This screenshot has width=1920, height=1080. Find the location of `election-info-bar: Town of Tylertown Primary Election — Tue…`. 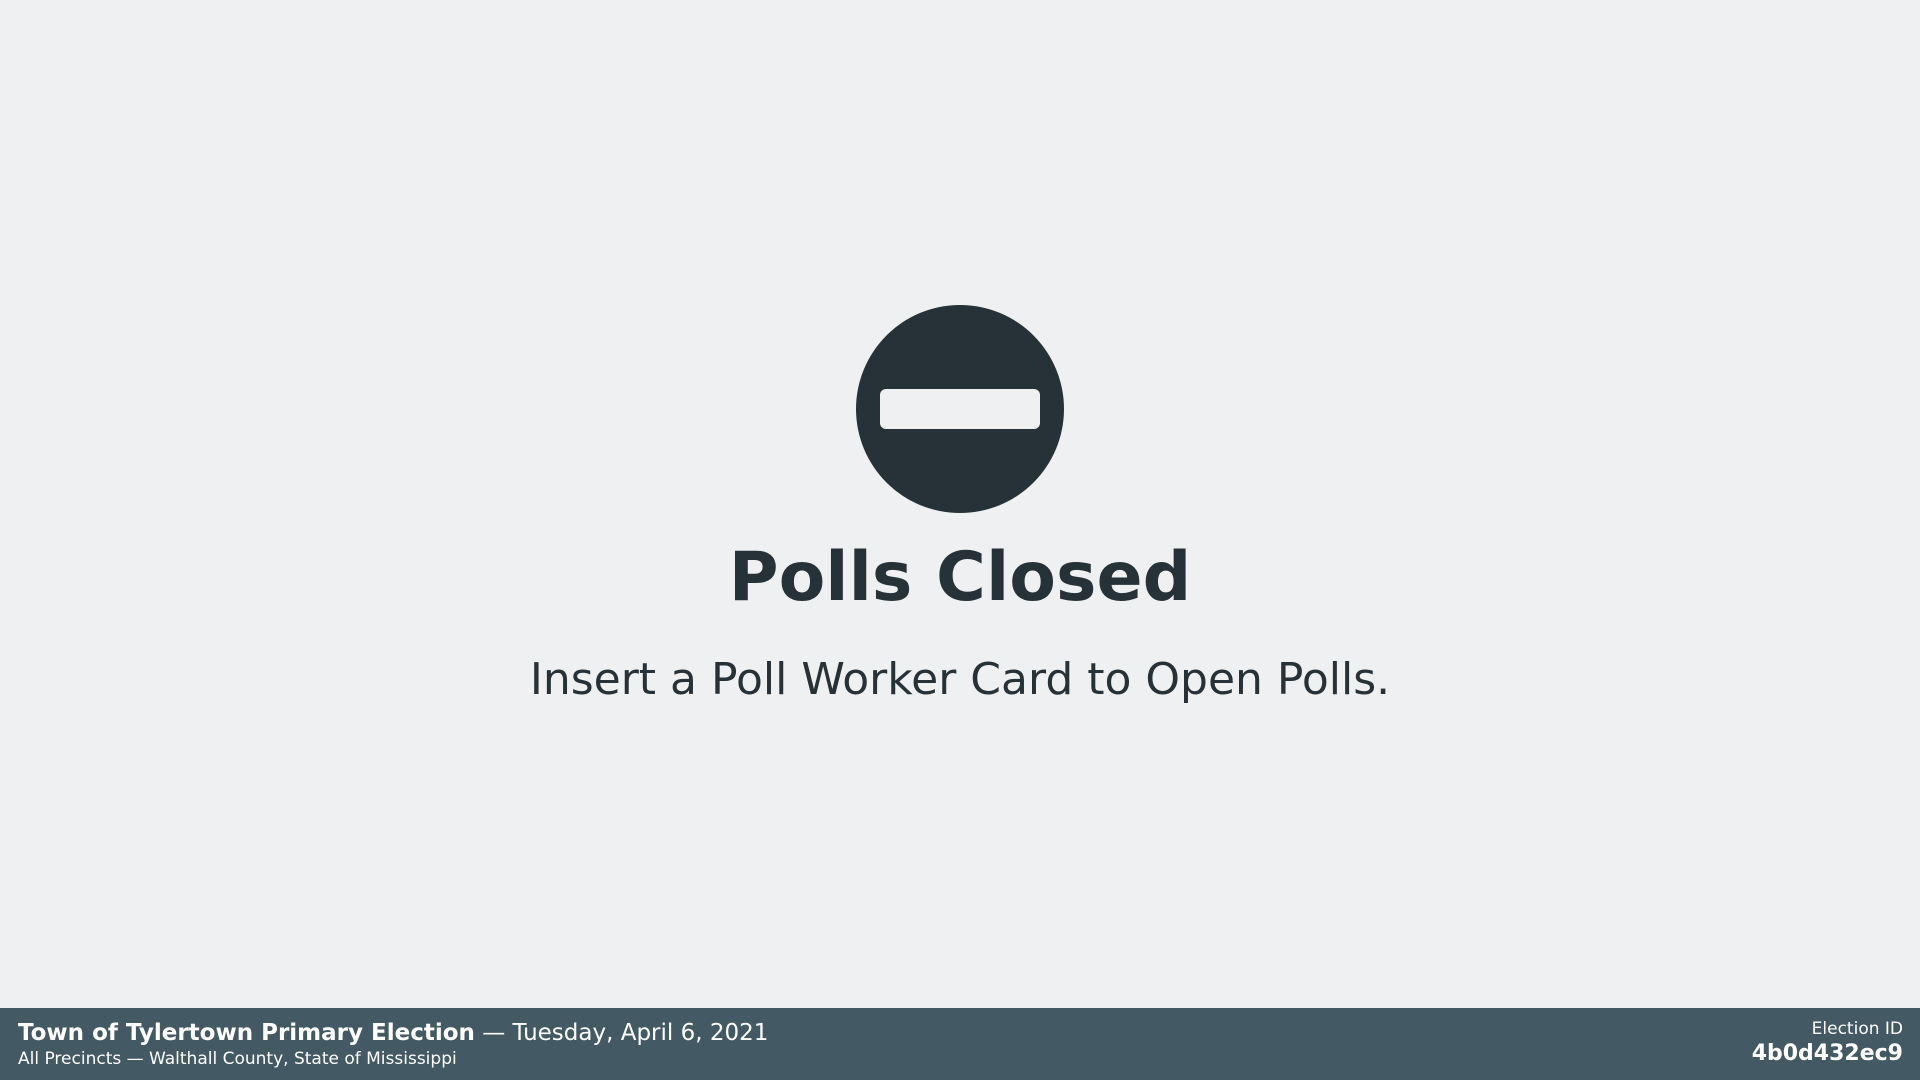

election-info-bar: Town of Tylertown Primary Election — Tue… is located at coordinates (960, 1044).